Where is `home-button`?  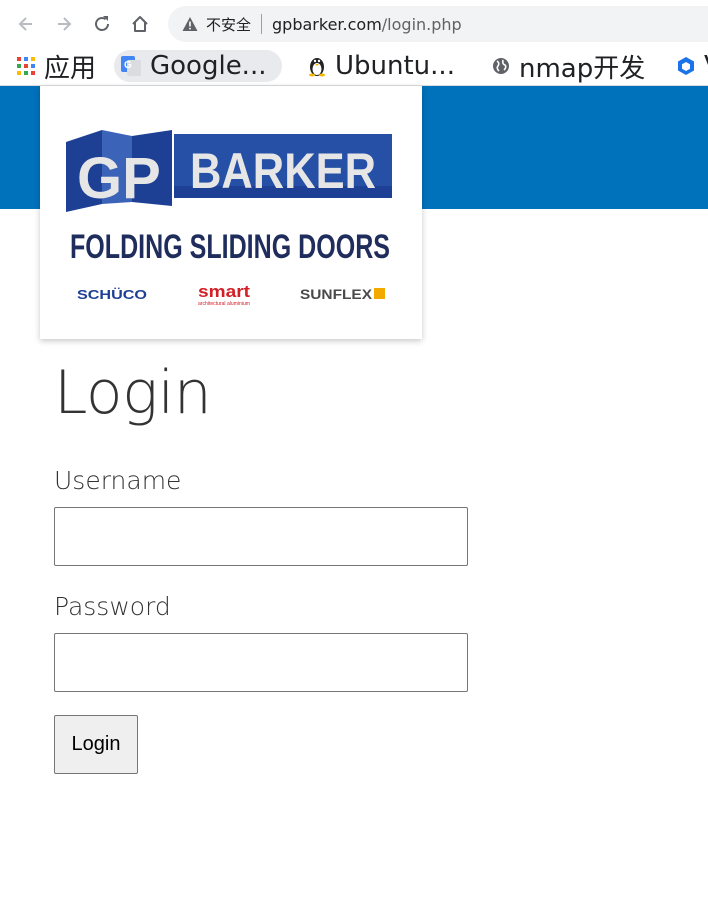
home-button is located at coordinates (140, 24).